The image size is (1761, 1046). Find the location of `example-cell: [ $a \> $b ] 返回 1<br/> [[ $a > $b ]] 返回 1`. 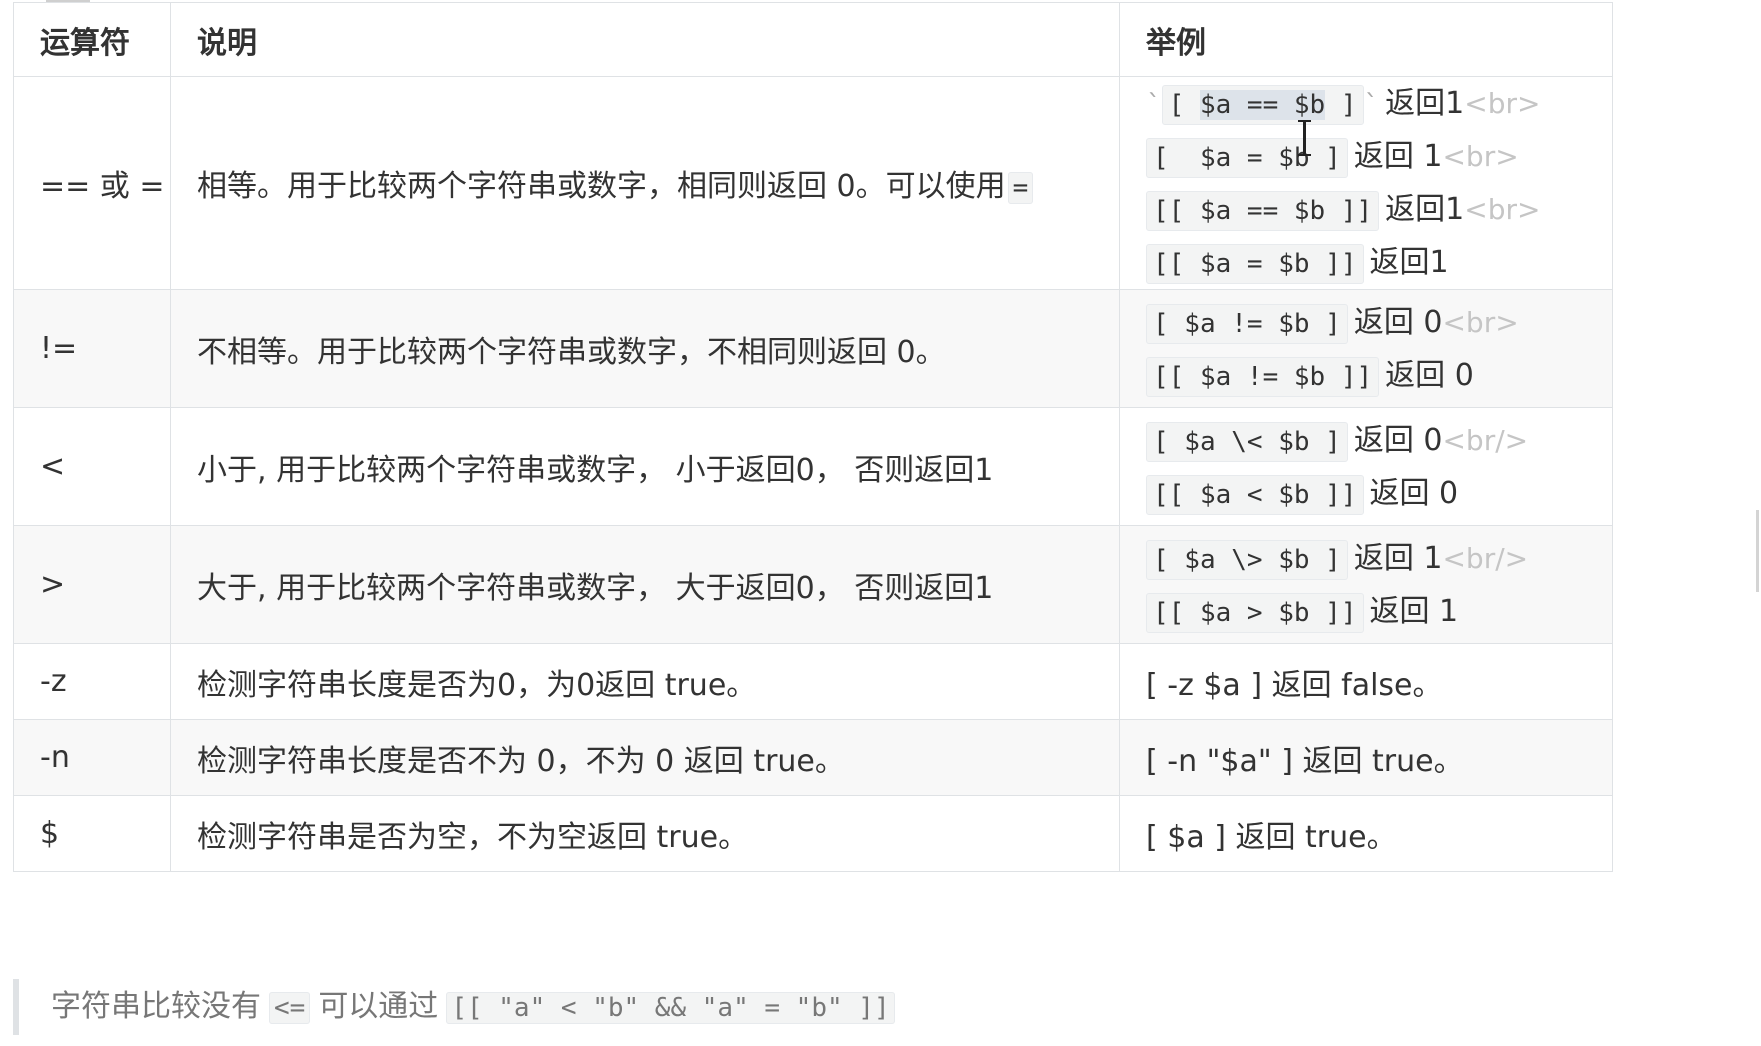

example-cell: [ $a \> $b ] 返回 1<br/> [[ $a > $b ]] 返回 1 is located at coordinates (1366, 584).